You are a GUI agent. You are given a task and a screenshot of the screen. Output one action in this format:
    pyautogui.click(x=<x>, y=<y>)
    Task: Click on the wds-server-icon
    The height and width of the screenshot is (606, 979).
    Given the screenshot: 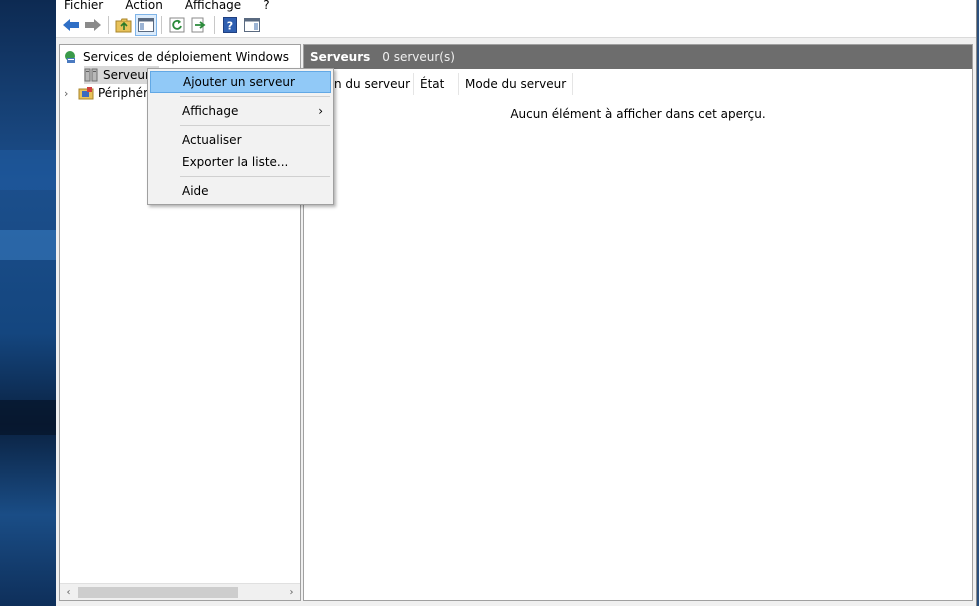 What is the action you would take?
    pyautogui.click(x=70, y=57)
    